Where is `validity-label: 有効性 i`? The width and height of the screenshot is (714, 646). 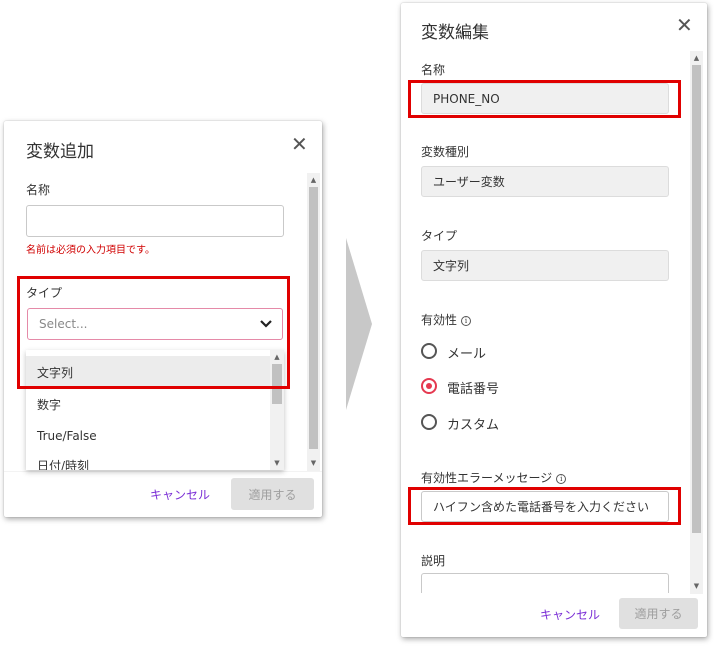 validity-label: 有効性 i is located at coordinates (446, 319).